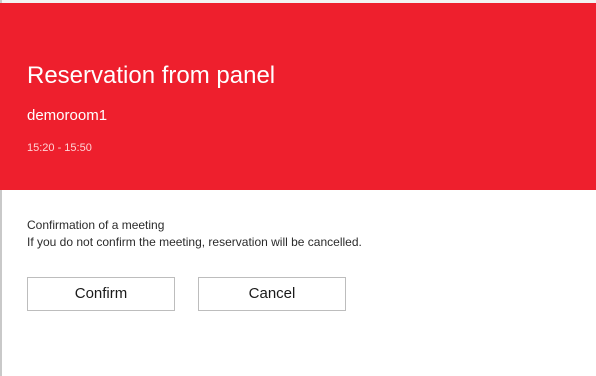  What do you see at coordinates (151, 75) in the screenshot?
I see `page-title: Reservation from panel` at bounding box center [151, 75].